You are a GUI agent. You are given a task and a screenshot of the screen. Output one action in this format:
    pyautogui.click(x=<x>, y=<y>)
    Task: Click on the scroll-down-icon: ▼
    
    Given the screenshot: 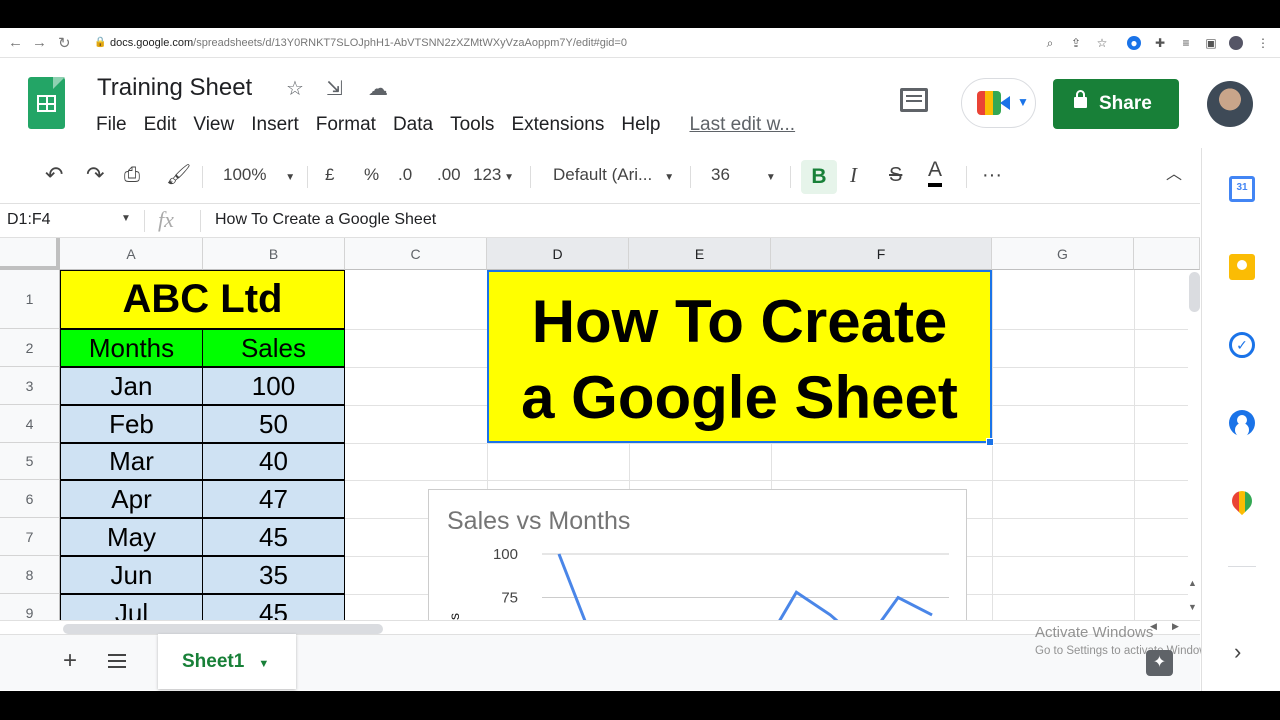 What is the action you would take?
    pyautogui.click(x=1192, y=607)
    